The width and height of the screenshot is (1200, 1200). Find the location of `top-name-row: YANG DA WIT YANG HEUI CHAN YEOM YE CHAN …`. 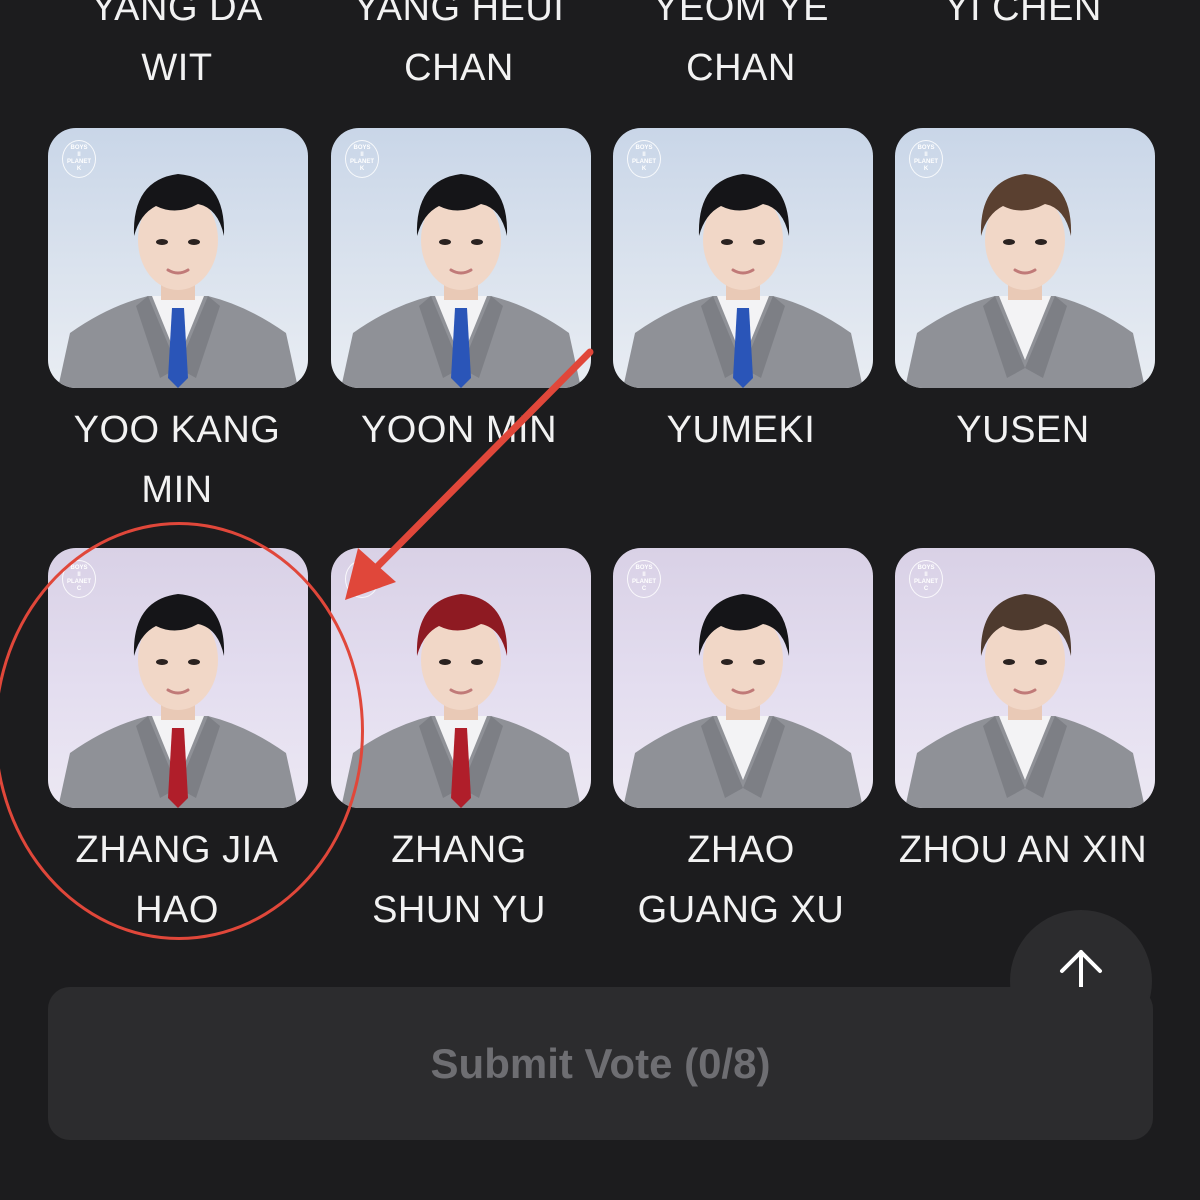

top-name-row: YANG DA WIT YANG HEUI CHAN YEOM YE CHAN … is located at coordinates (600, 49).